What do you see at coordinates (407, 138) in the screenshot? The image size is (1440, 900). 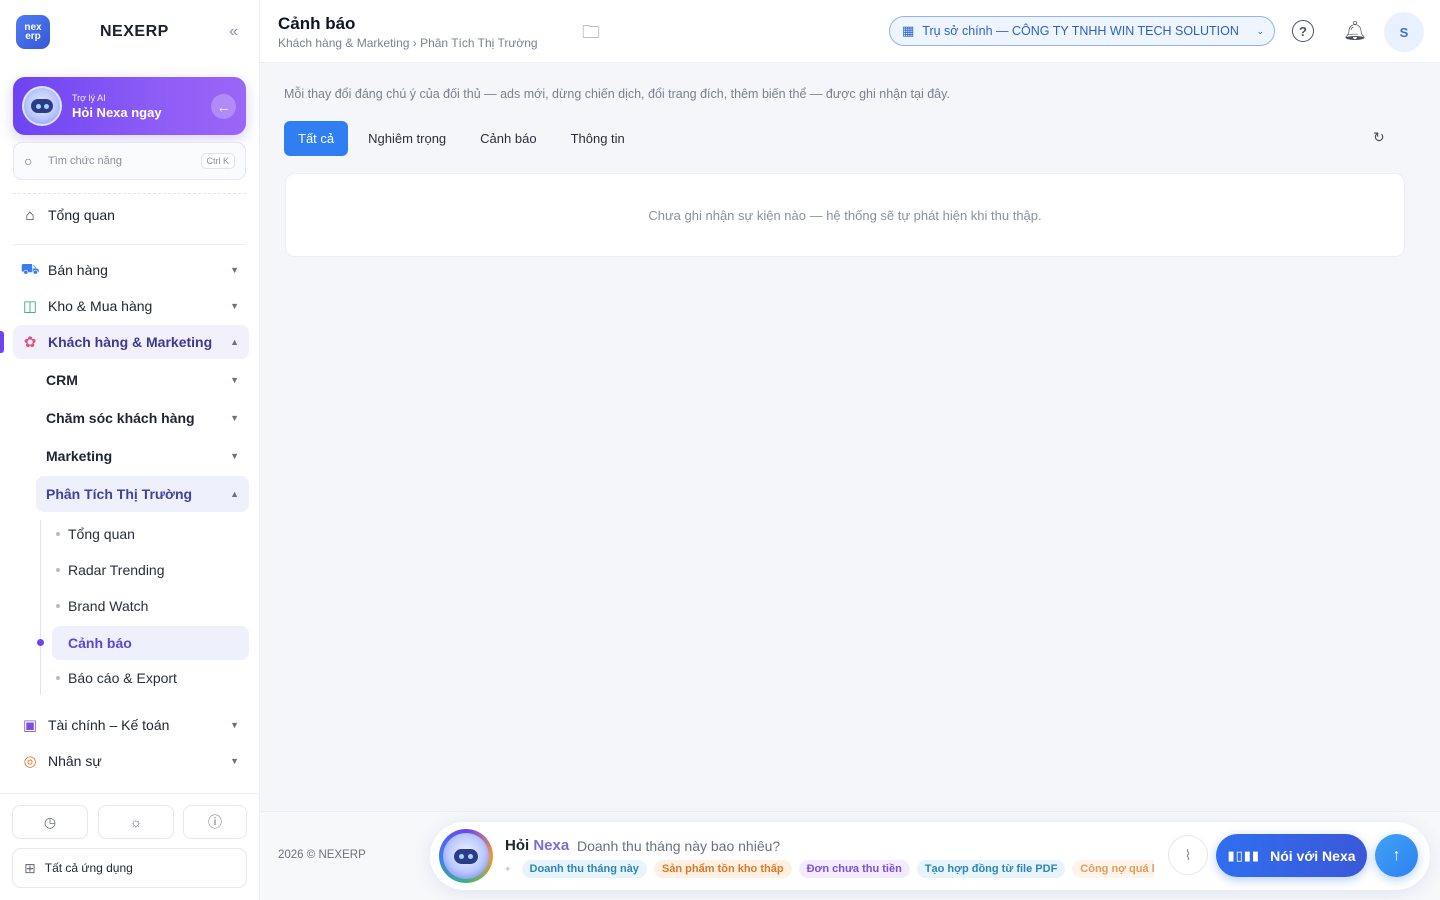 I see `tab-critical: Nghiêm trọng` at bounding box center [407, 138].